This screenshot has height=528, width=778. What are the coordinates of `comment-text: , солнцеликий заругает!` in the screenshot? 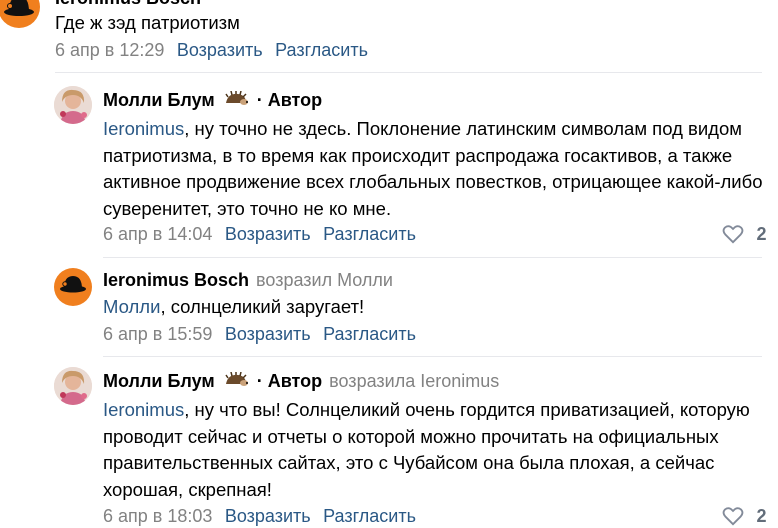 It's located at (262, 306).